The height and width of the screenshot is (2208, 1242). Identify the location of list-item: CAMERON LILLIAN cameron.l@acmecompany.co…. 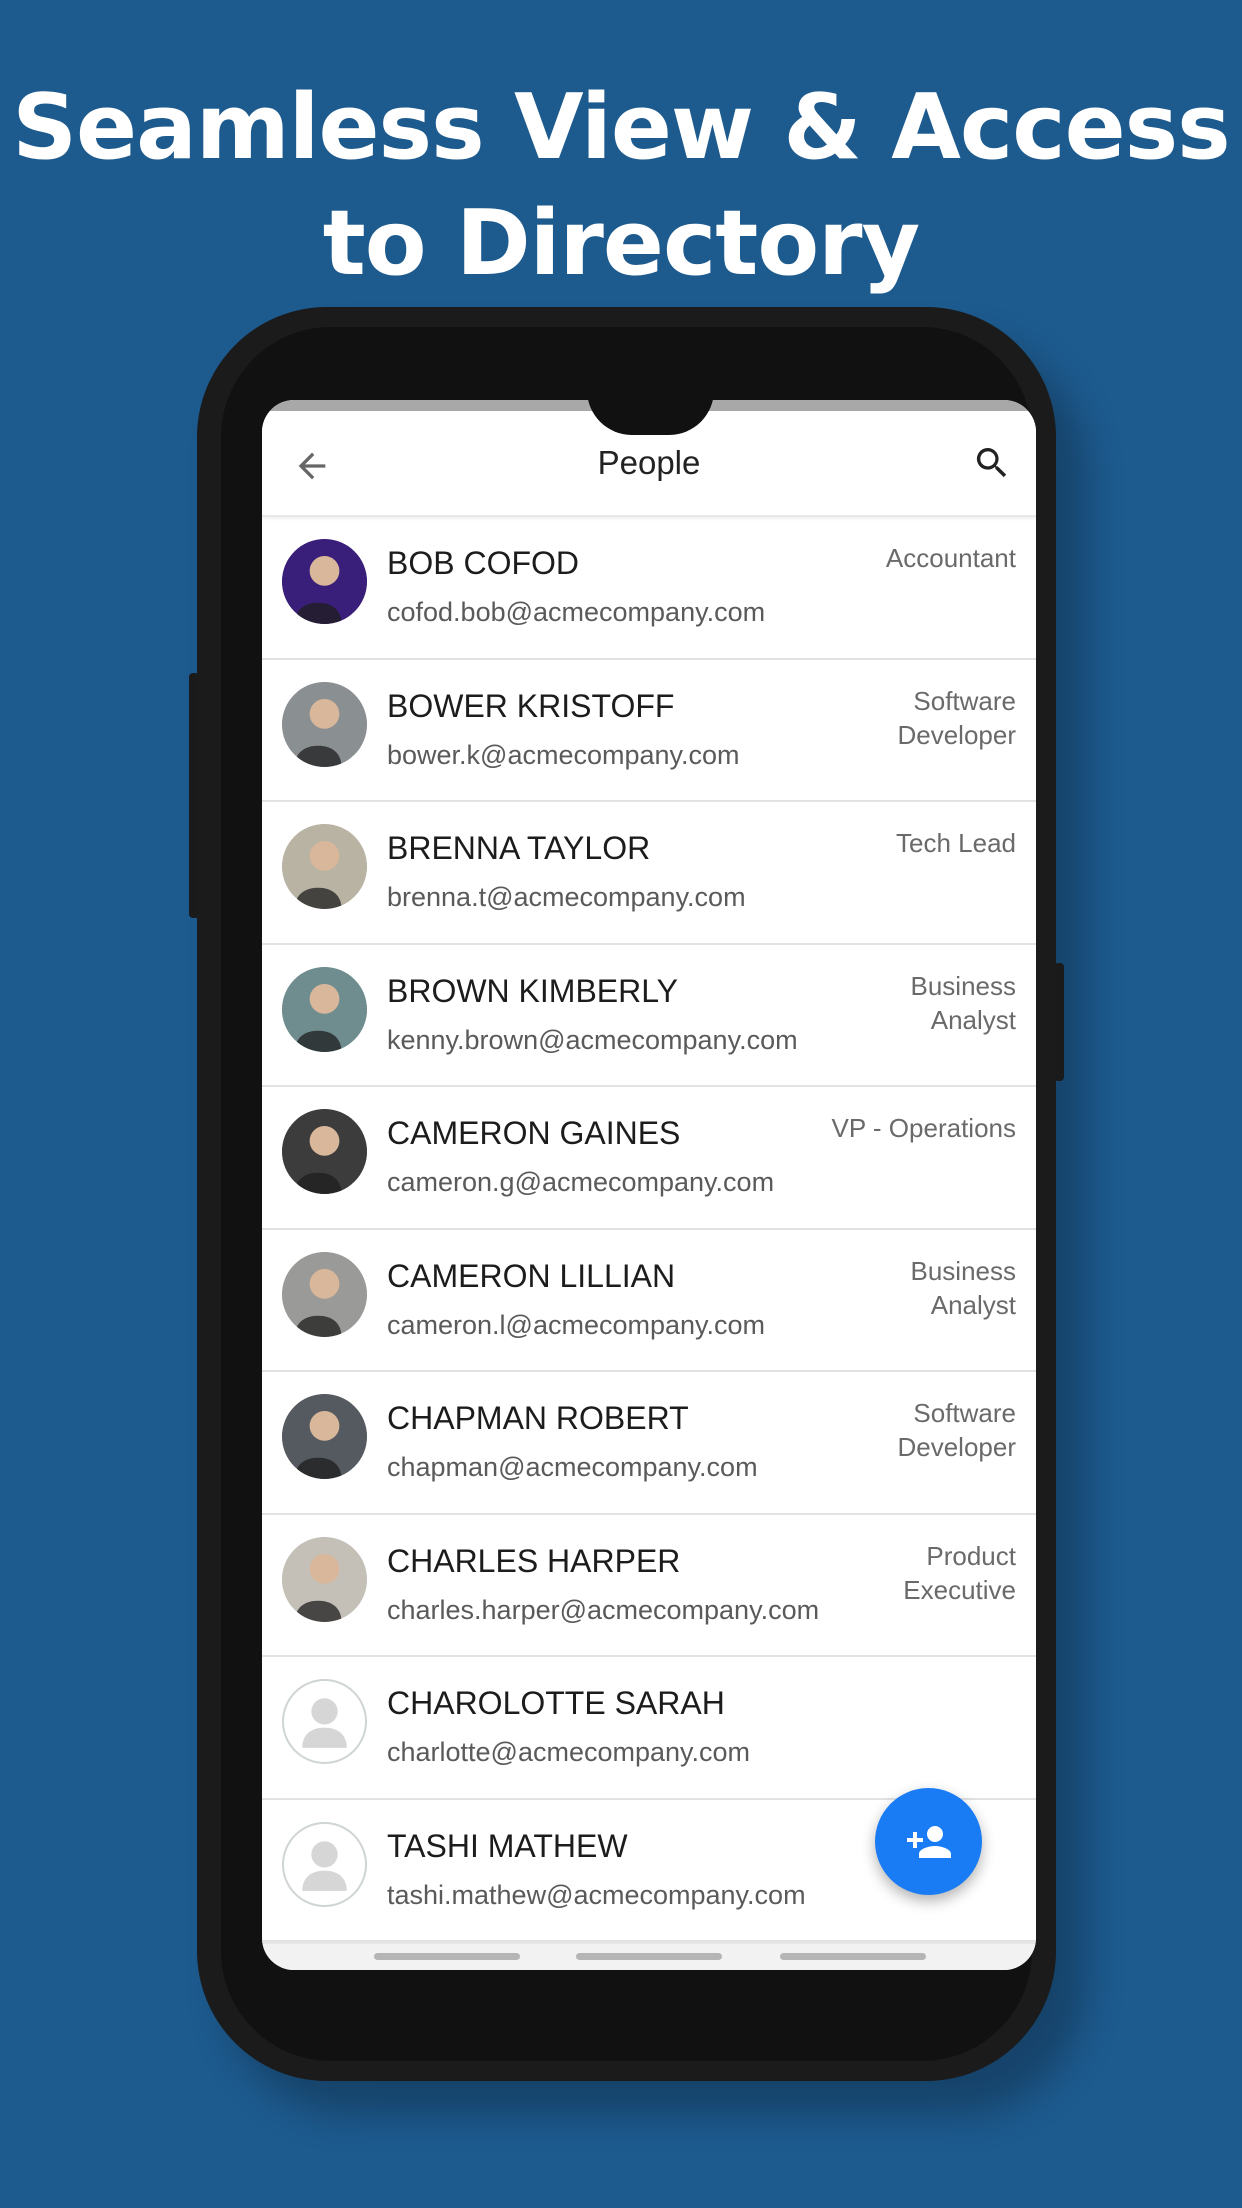
(649, 1301).